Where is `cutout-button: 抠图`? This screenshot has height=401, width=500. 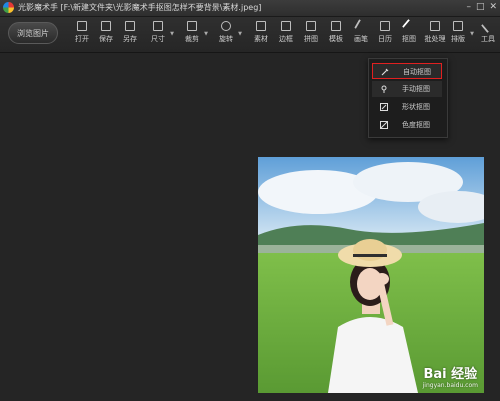 cutout-button: 抠图 is located at coordinates (409, 31).